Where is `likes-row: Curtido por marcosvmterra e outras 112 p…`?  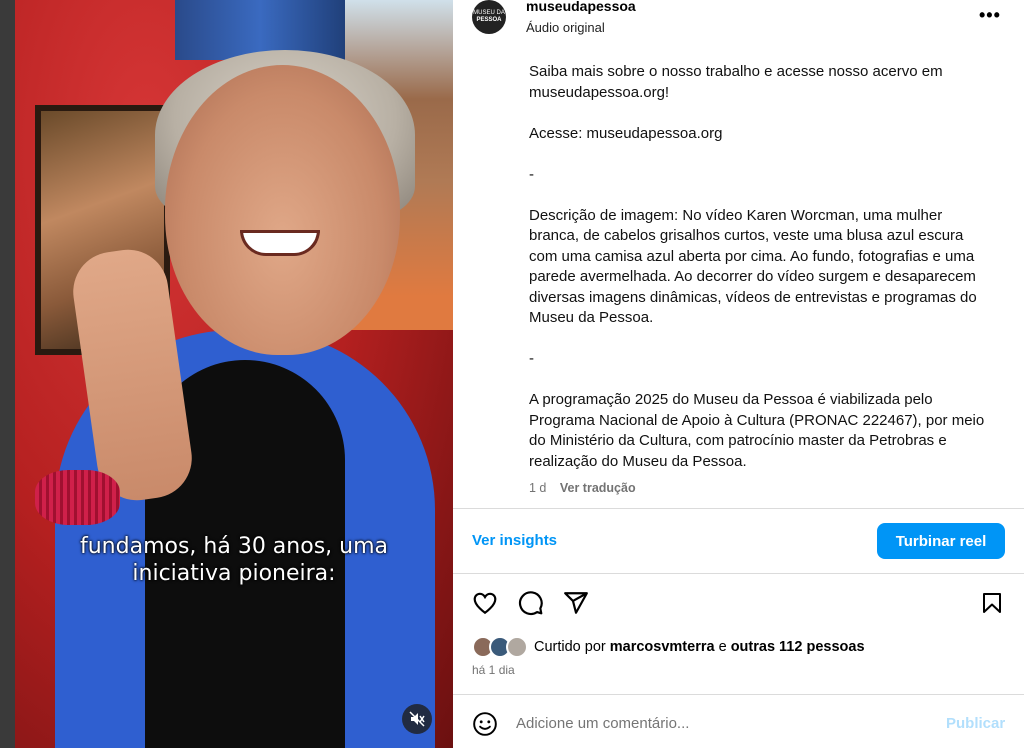
likes-row: Curtido por marcosvmterra e outras 112 p… is located at coordinates (742, 647).